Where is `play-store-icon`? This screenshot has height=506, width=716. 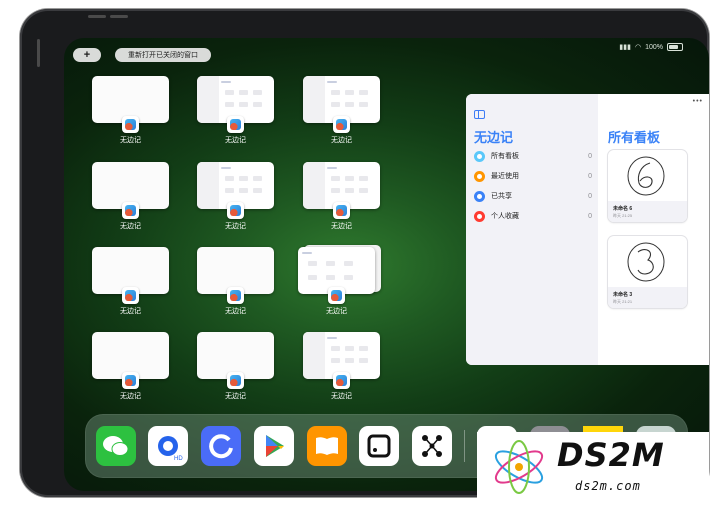 play-store-icon is located at coordinates (274, 446).